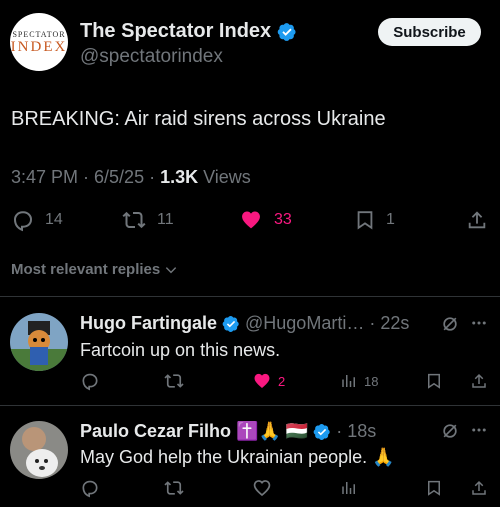 The image size is (500, 507). Describe the element at coordinates (244, 323) in the screenshot. I see `reply-author: Hugo Fartingale @HugoMarti… · 22s` at that location.